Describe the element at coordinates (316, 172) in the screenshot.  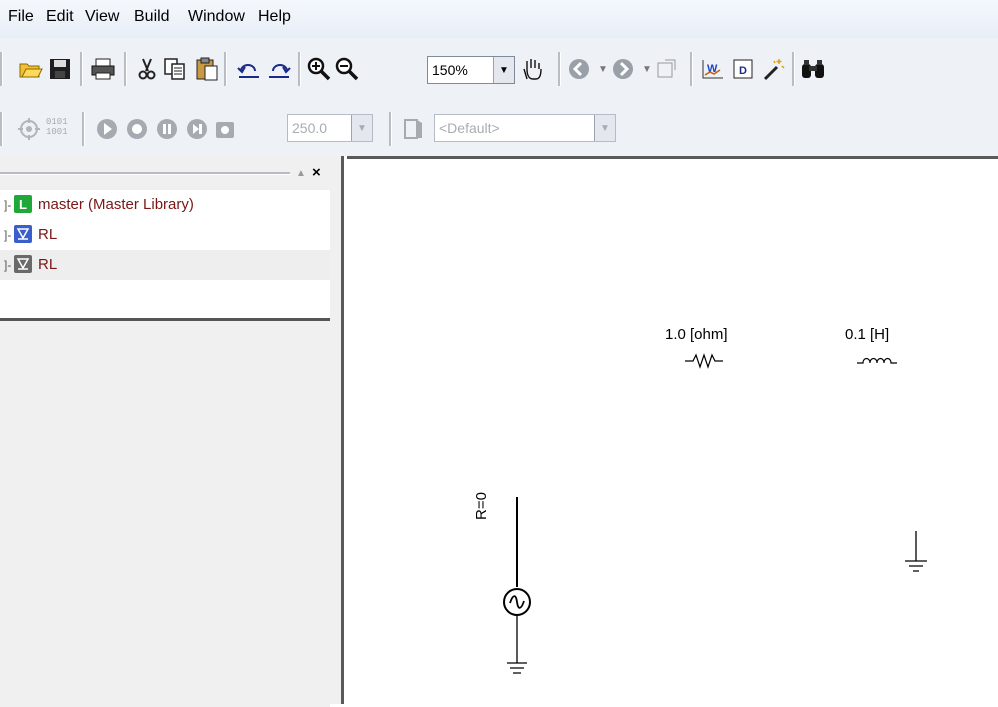
I see `close-icon: ×` at that location.